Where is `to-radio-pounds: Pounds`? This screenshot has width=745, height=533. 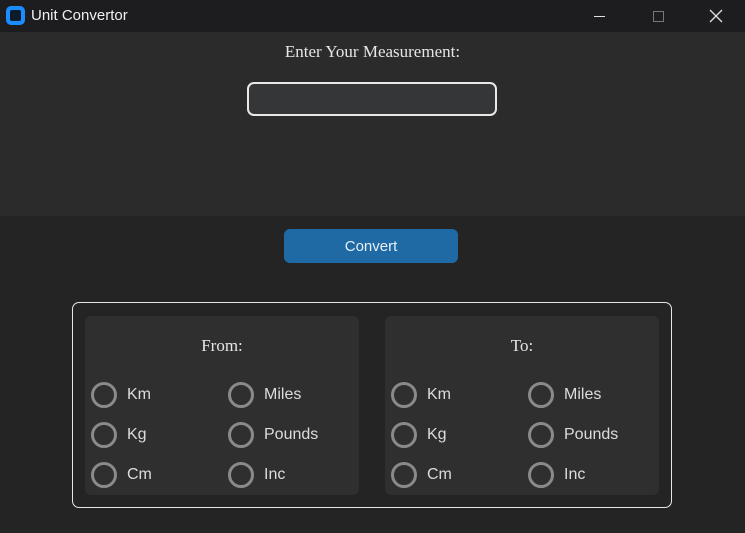 to-radio-pounds: Pounds is located at coordinates (573, 435).